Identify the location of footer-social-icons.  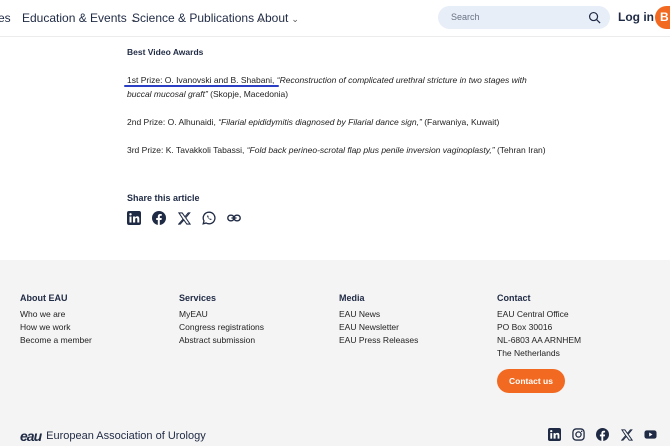
(602, 434).